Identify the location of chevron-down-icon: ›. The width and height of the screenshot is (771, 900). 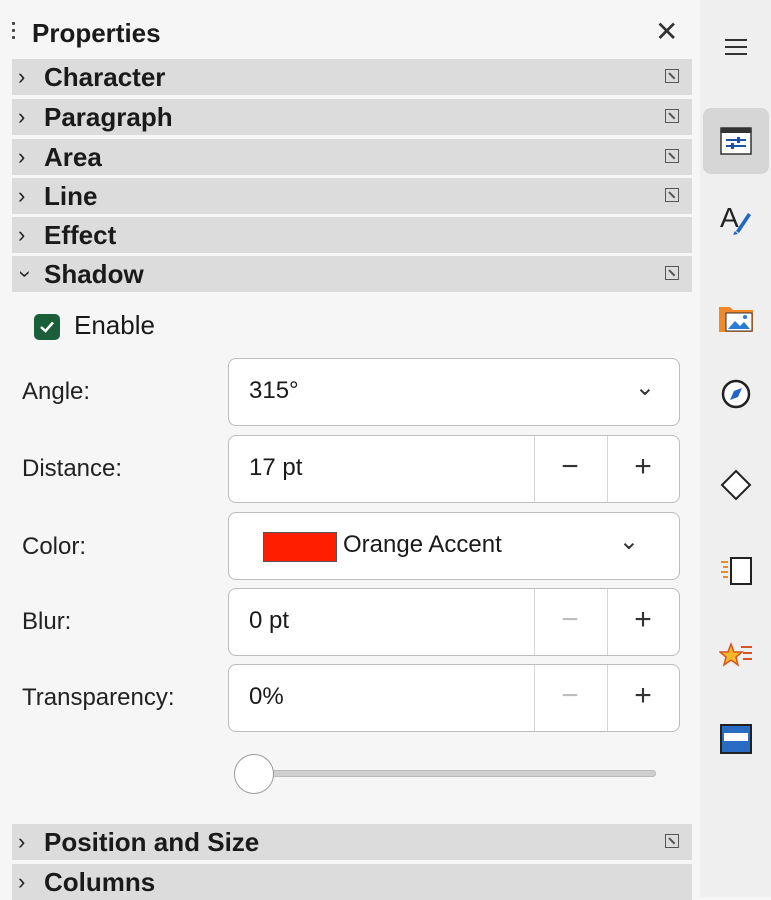
(26, 274).